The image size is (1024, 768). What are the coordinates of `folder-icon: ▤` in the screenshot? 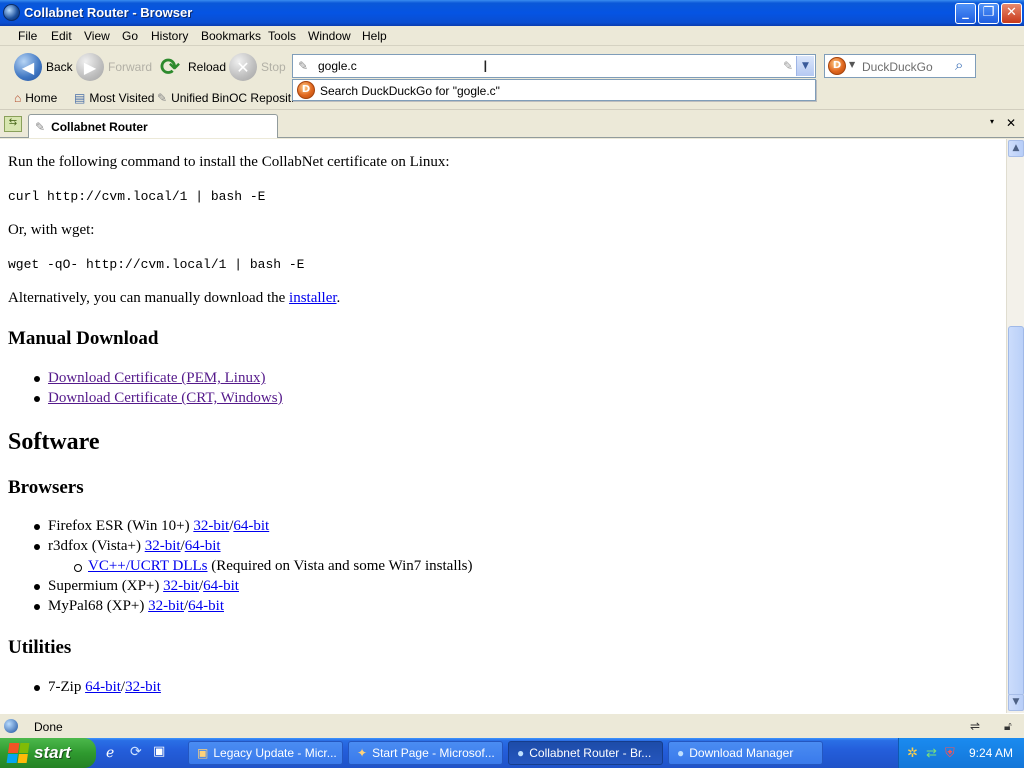 It's located at (80, 98).